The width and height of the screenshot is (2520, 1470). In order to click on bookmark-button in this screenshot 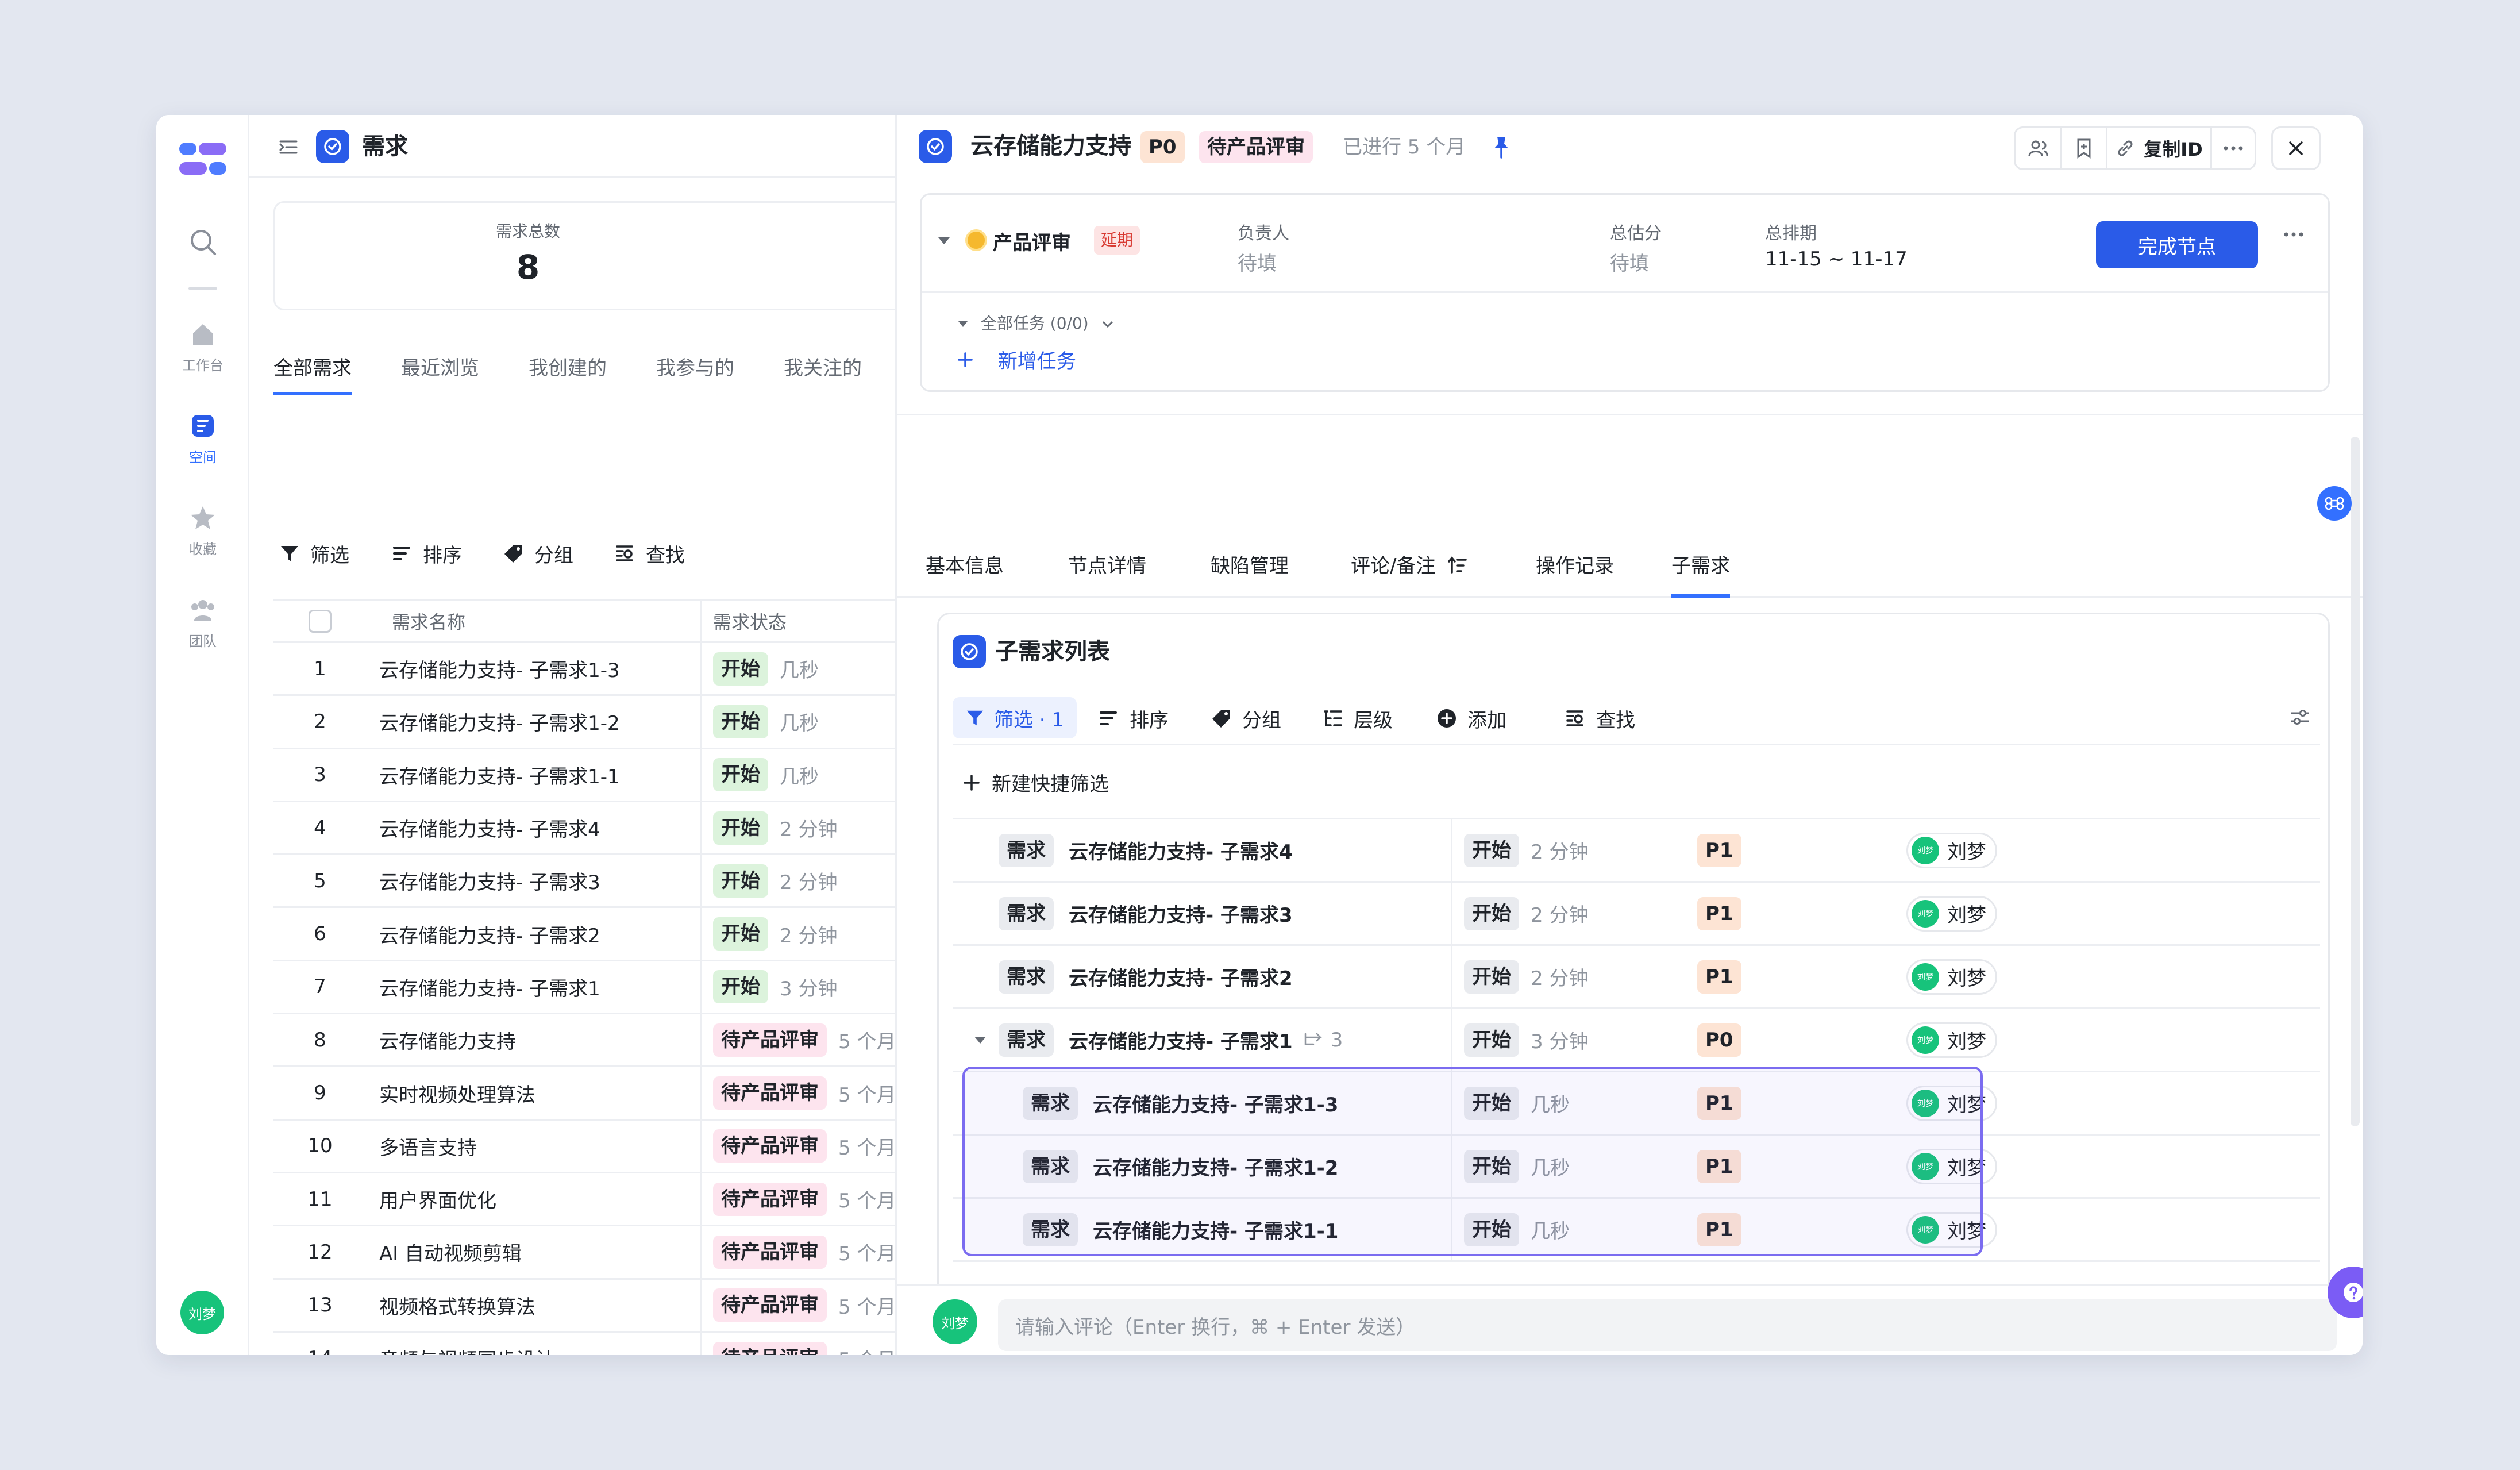, I will do `click(2085, 148)`.